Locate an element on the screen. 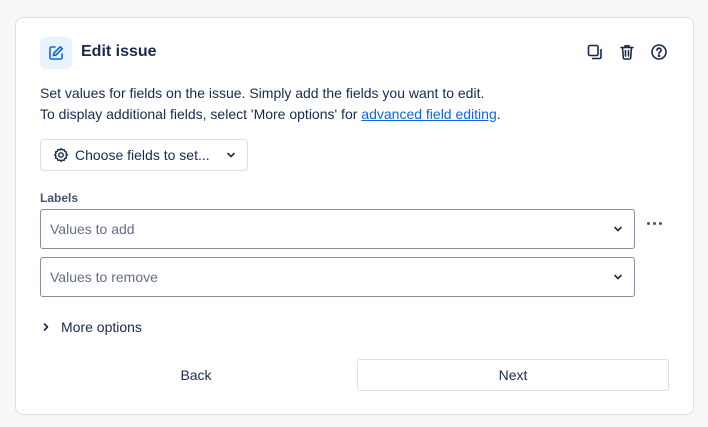 The image size is (708, 427). page-title: Edit issue is located at coordinates (119, 51).